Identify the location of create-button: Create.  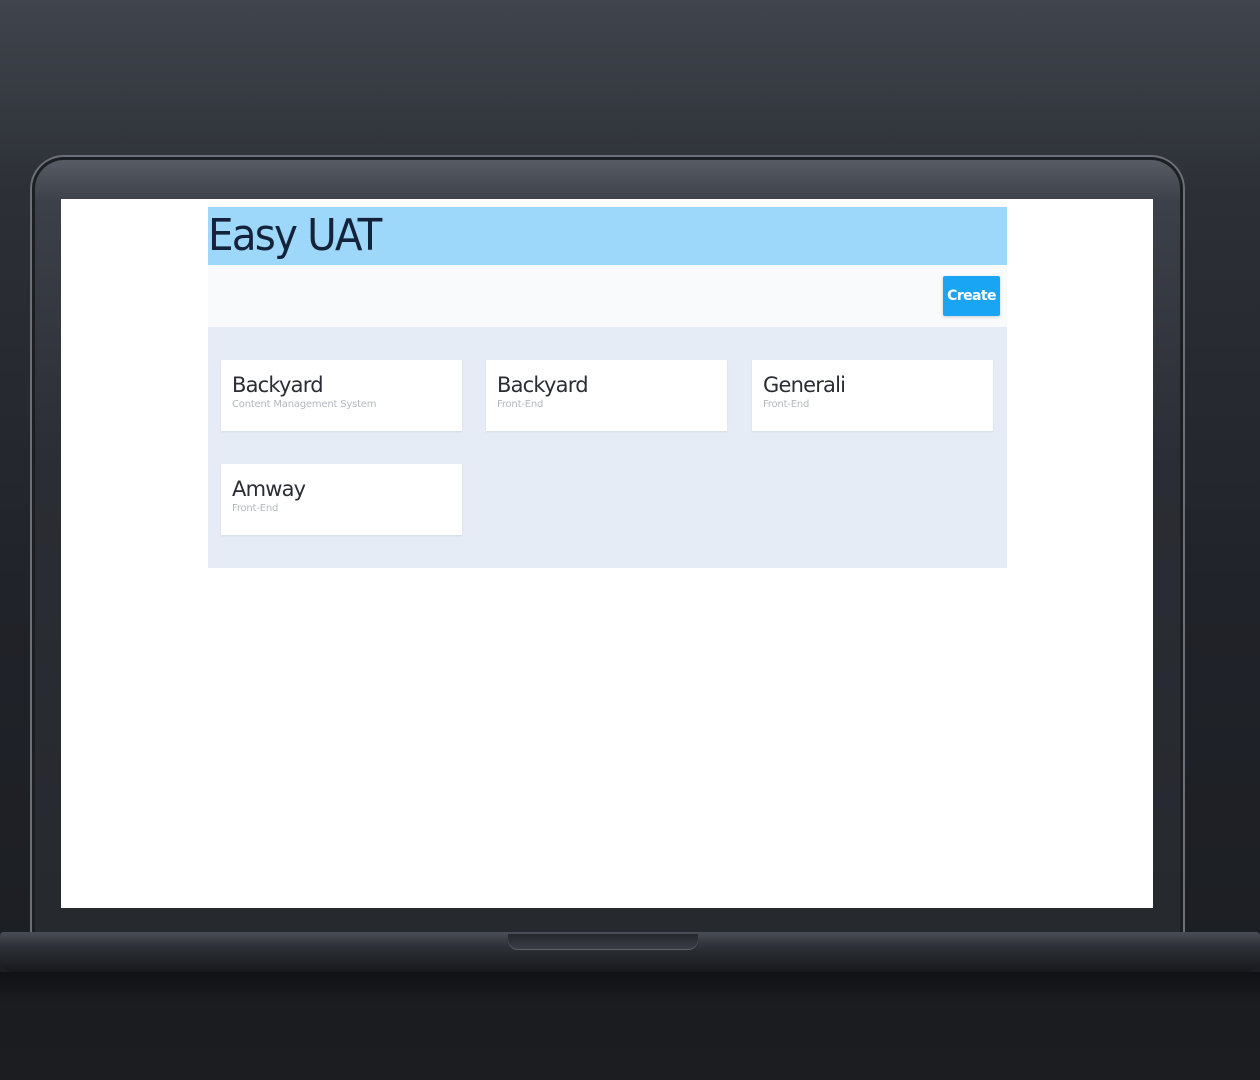
(971, 296).